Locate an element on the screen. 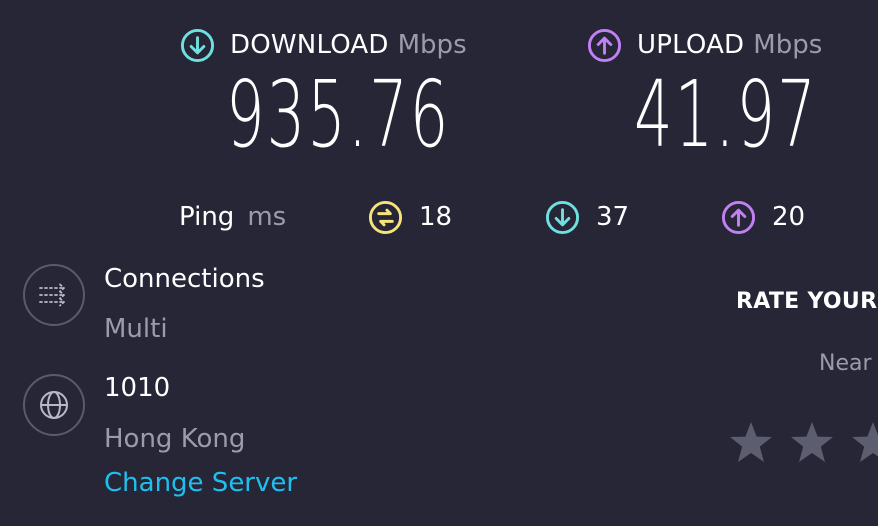  upload-header: UPLOAD Mbps is located at coordinates (704, 45).